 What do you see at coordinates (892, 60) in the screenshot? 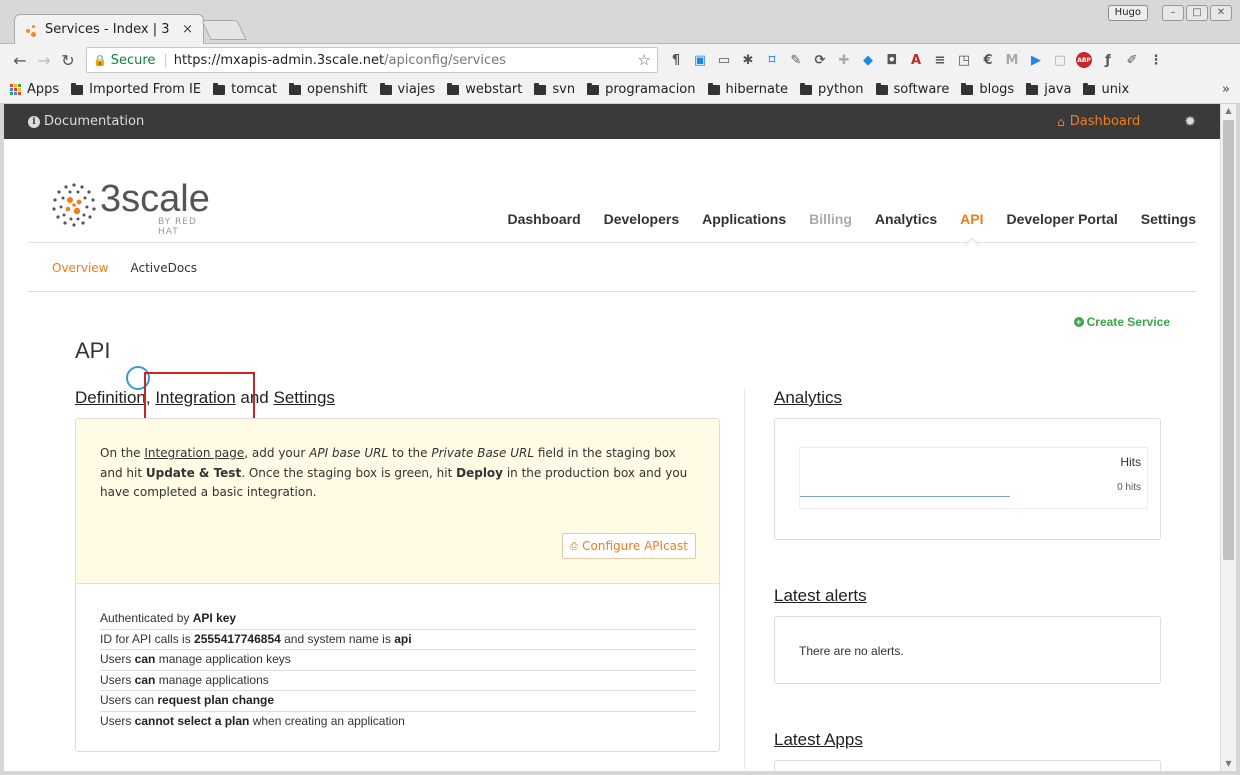
I see `shield-extension-icon: ◘` at bounding box center [892, 60].